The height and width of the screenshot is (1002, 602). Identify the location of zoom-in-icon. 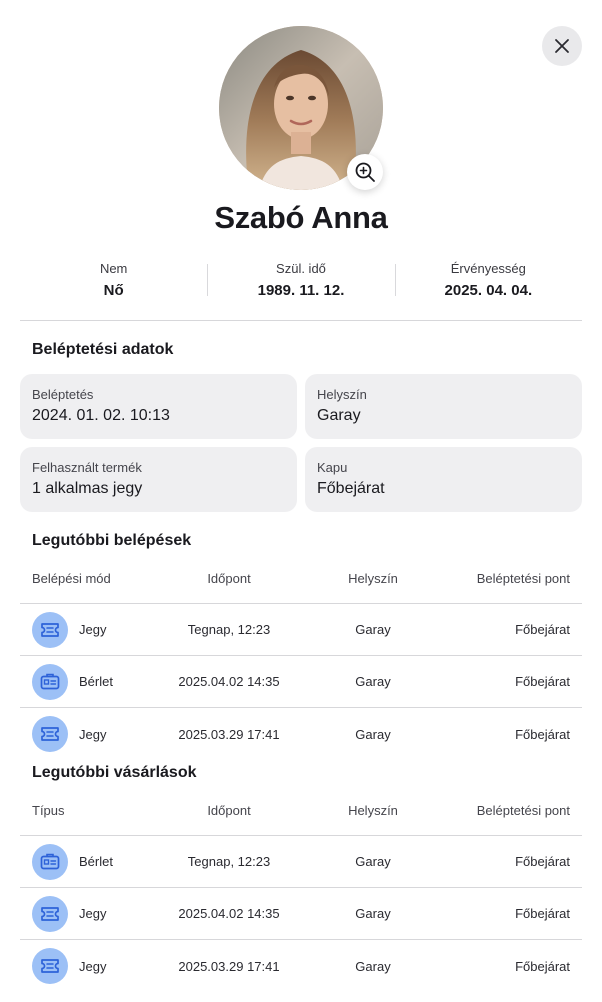
(365, 172).